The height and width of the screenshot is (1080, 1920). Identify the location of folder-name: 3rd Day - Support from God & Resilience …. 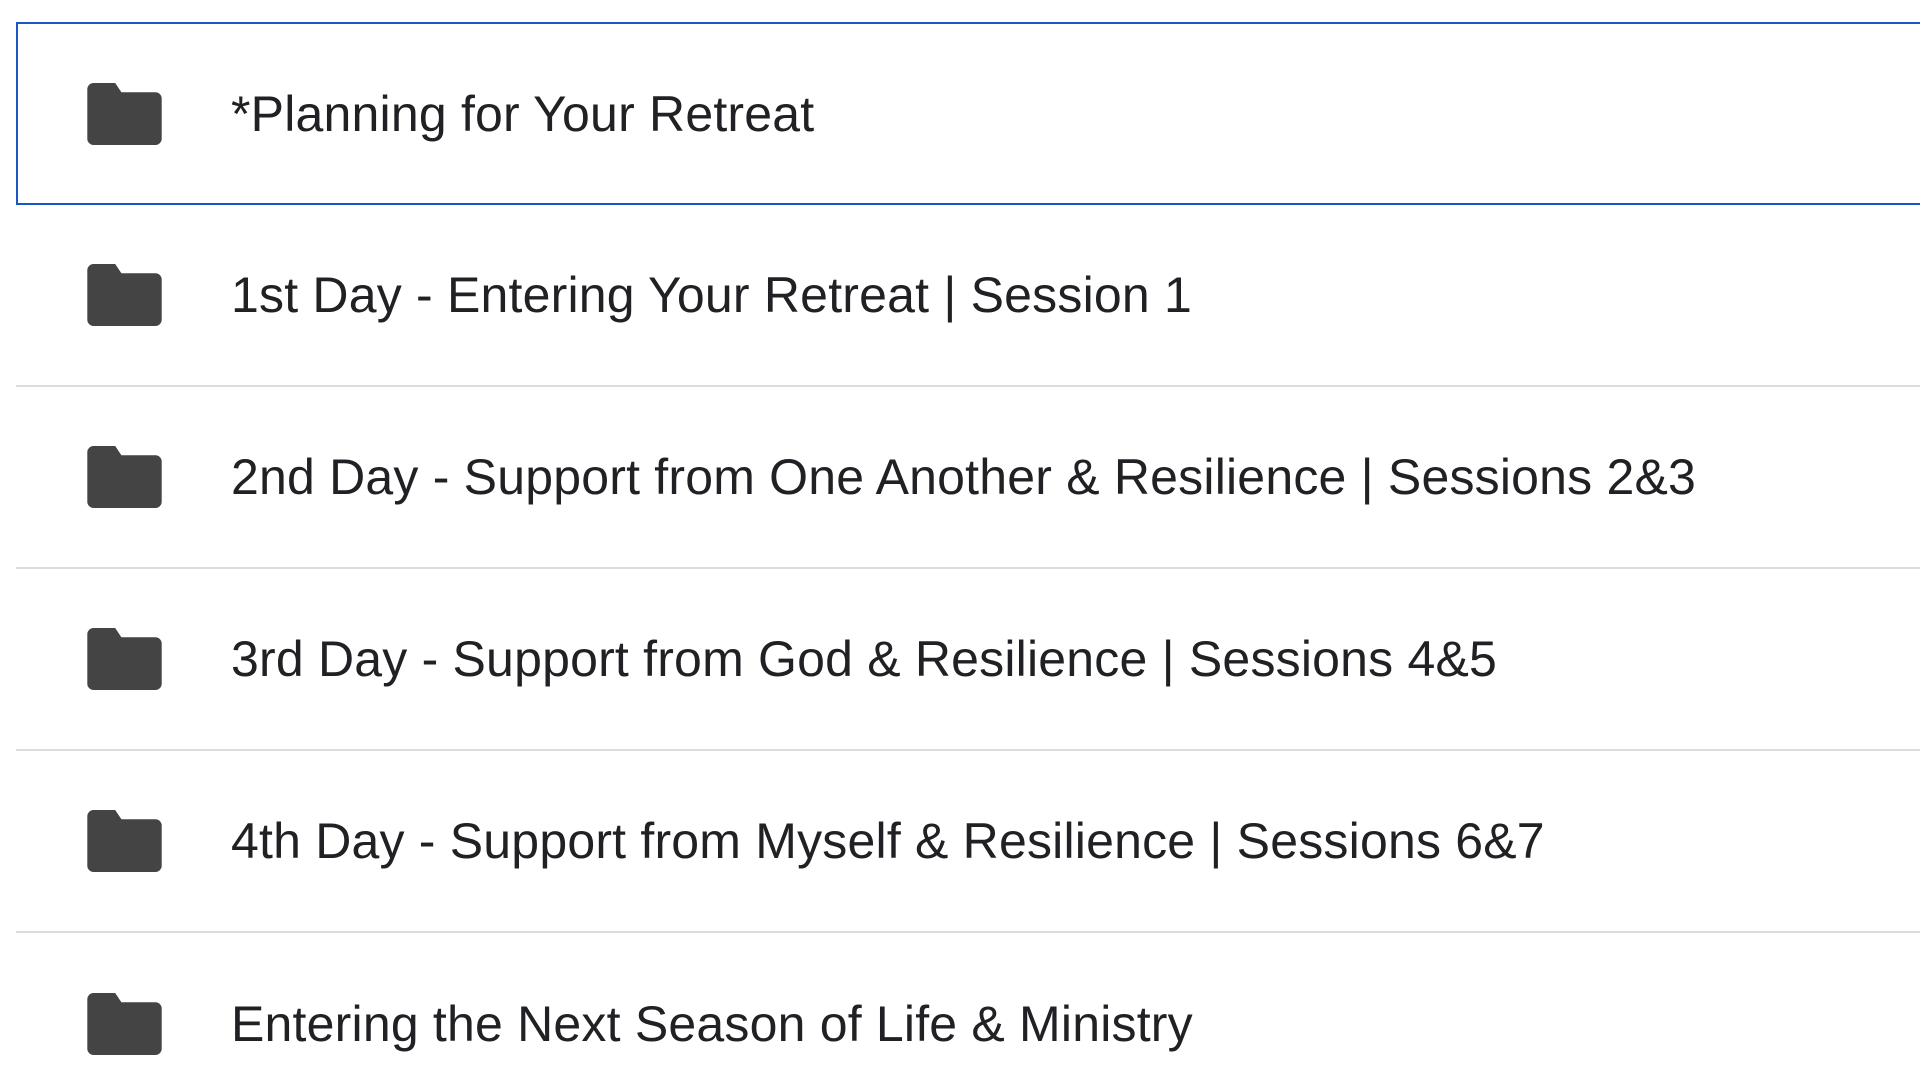
(864, 659).